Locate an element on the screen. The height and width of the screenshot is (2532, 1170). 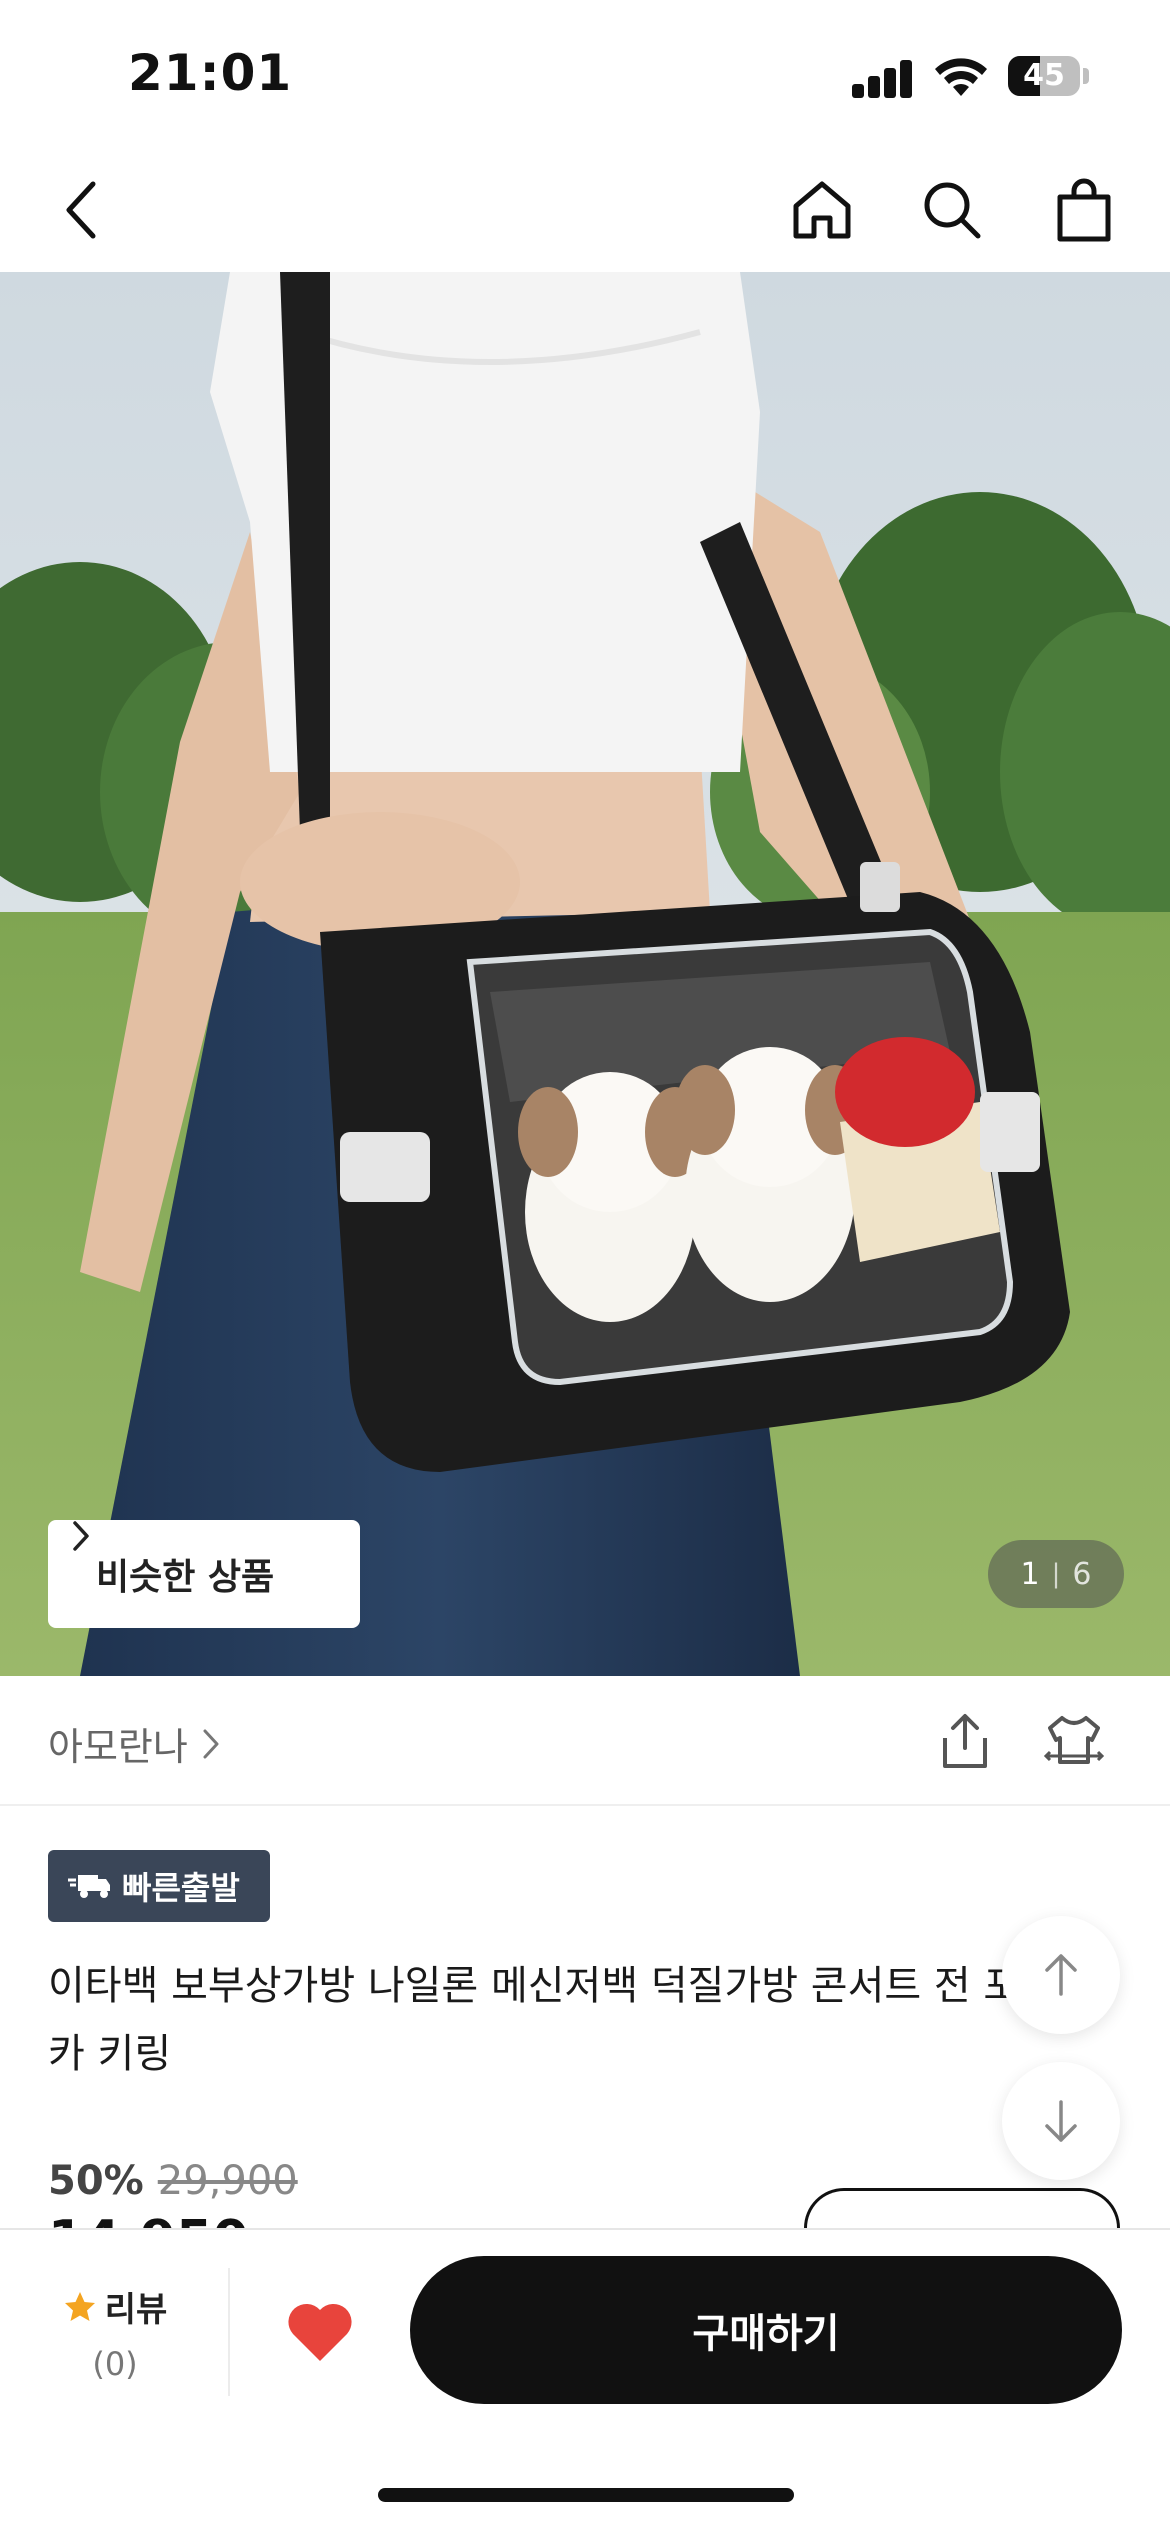
delivery-truck-icon is located at coordinates (89, 1886).